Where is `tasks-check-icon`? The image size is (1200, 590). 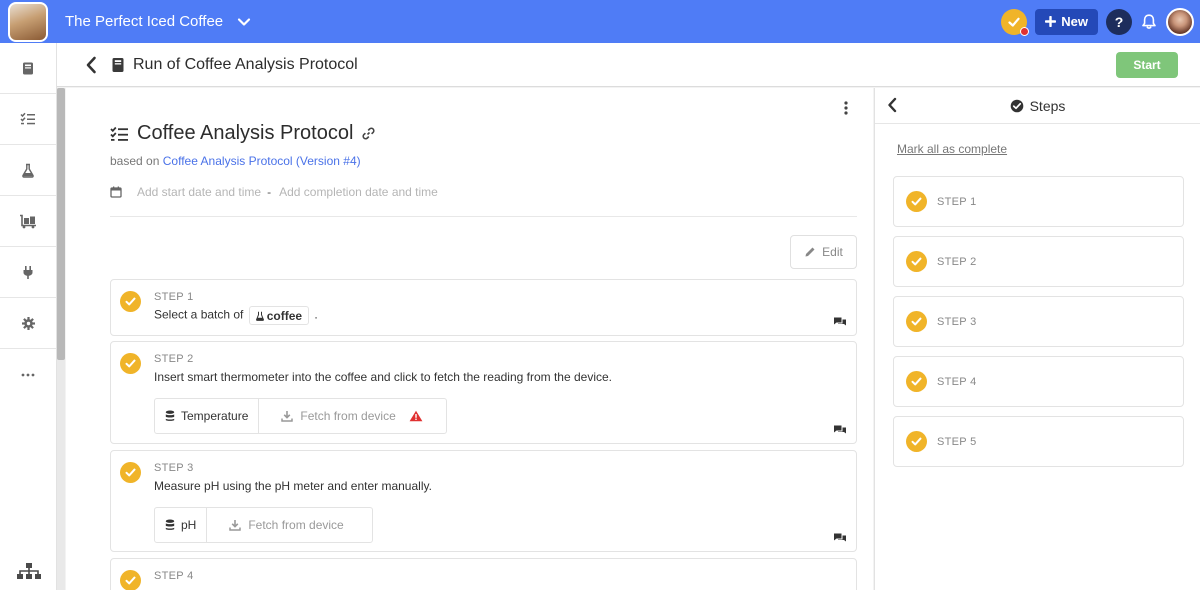
tasks-check-icon is located at coordinates (1015, 22).